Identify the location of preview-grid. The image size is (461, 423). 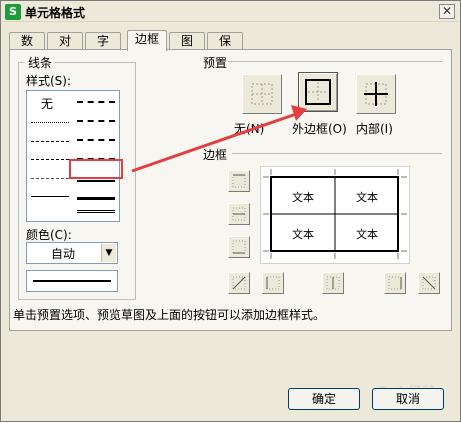
(335, 214).